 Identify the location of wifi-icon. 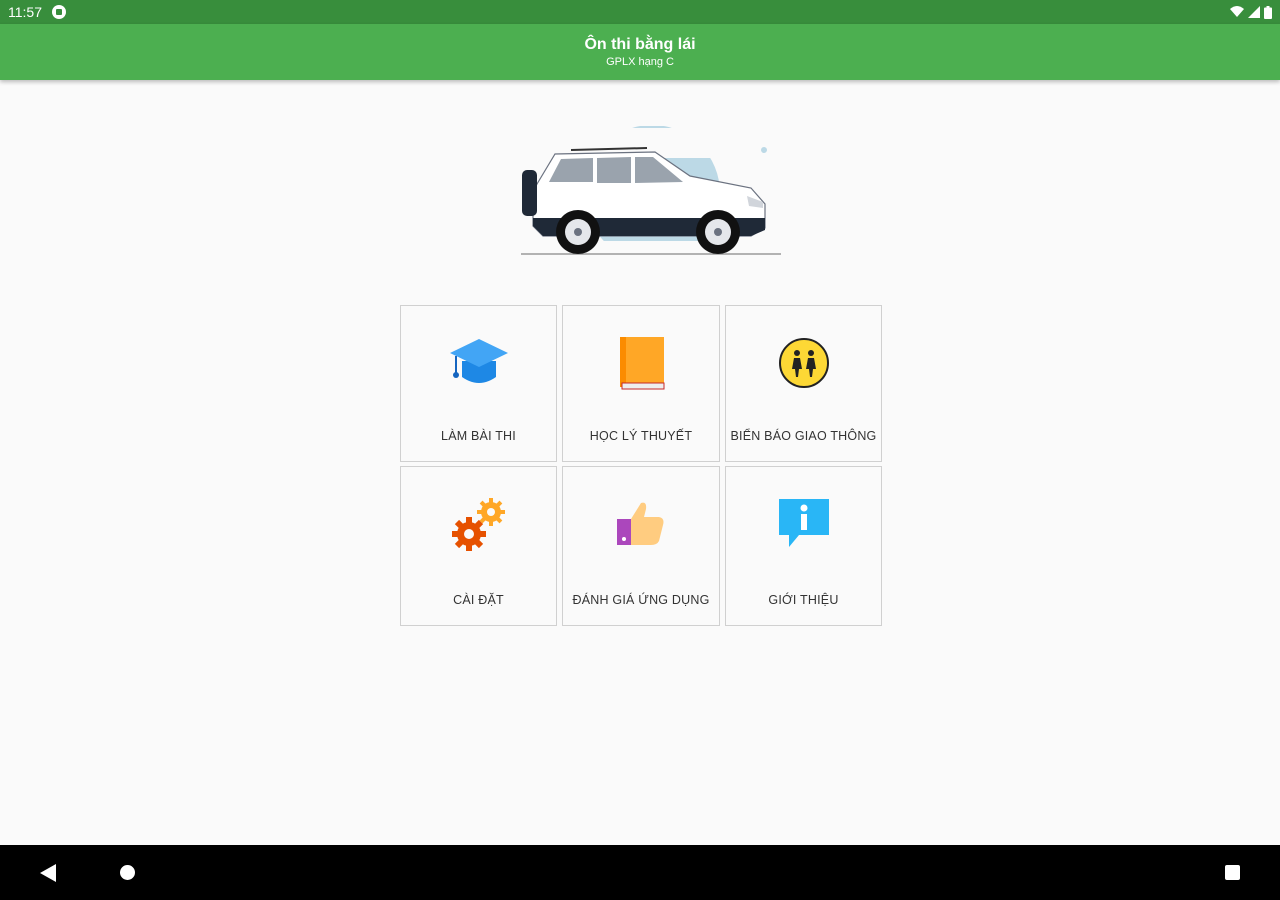
(1237, 11).